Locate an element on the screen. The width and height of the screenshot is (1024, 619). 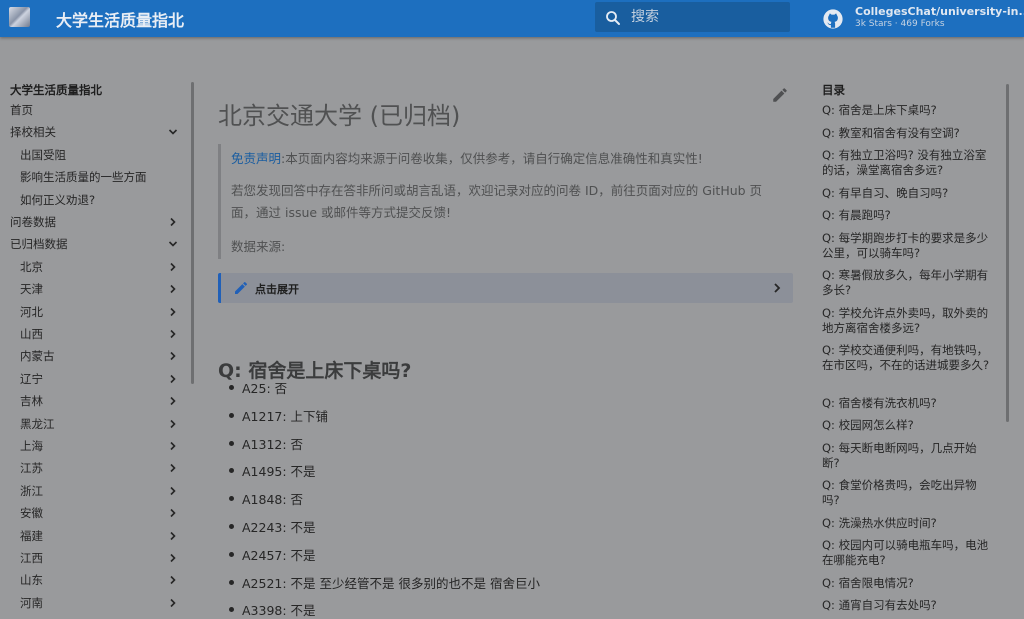
nav-item-label: 影响生活质量的一些方面 is located at coordinates (83, 177).